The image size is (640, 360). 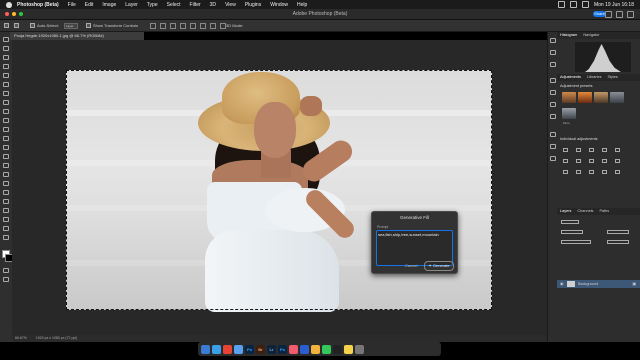 What do you see at coordinates (203, 26) in the screenshot?
I see `align-bottom-icon` at bounding box center [203, 26].